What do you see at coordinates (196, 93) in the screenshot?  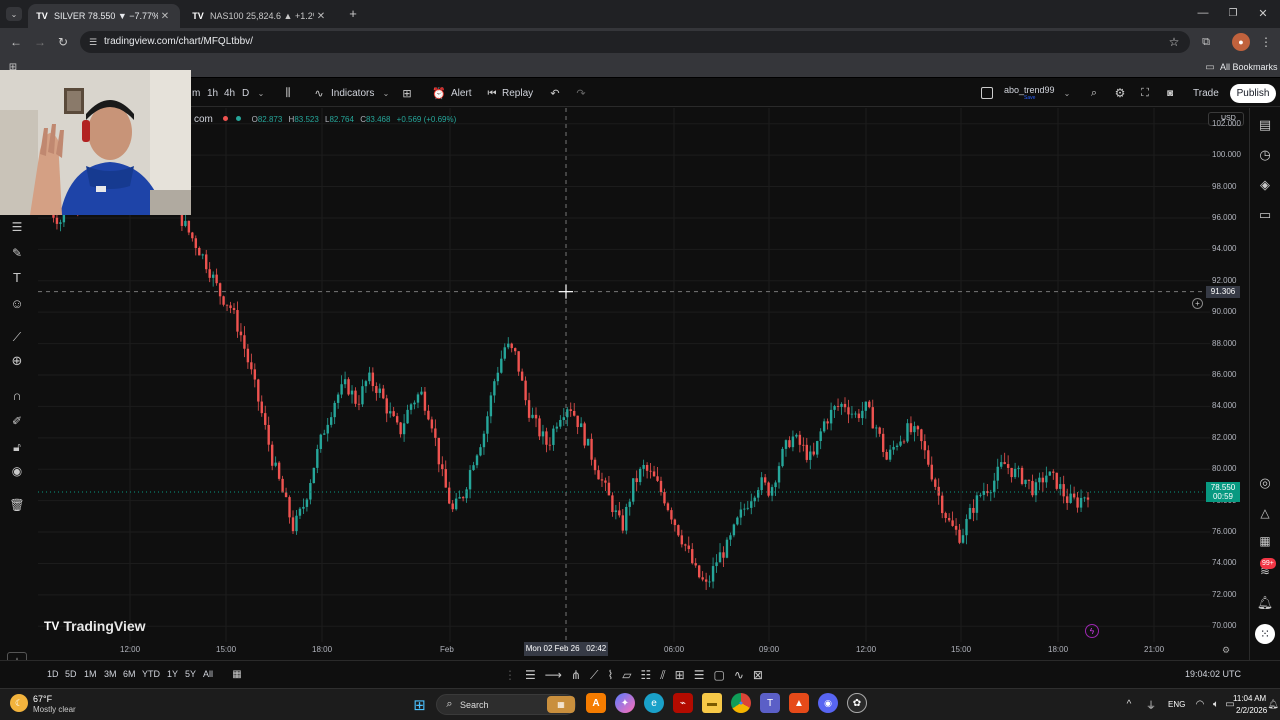 I see `interval-m: m` at bounding box center [196, 93].